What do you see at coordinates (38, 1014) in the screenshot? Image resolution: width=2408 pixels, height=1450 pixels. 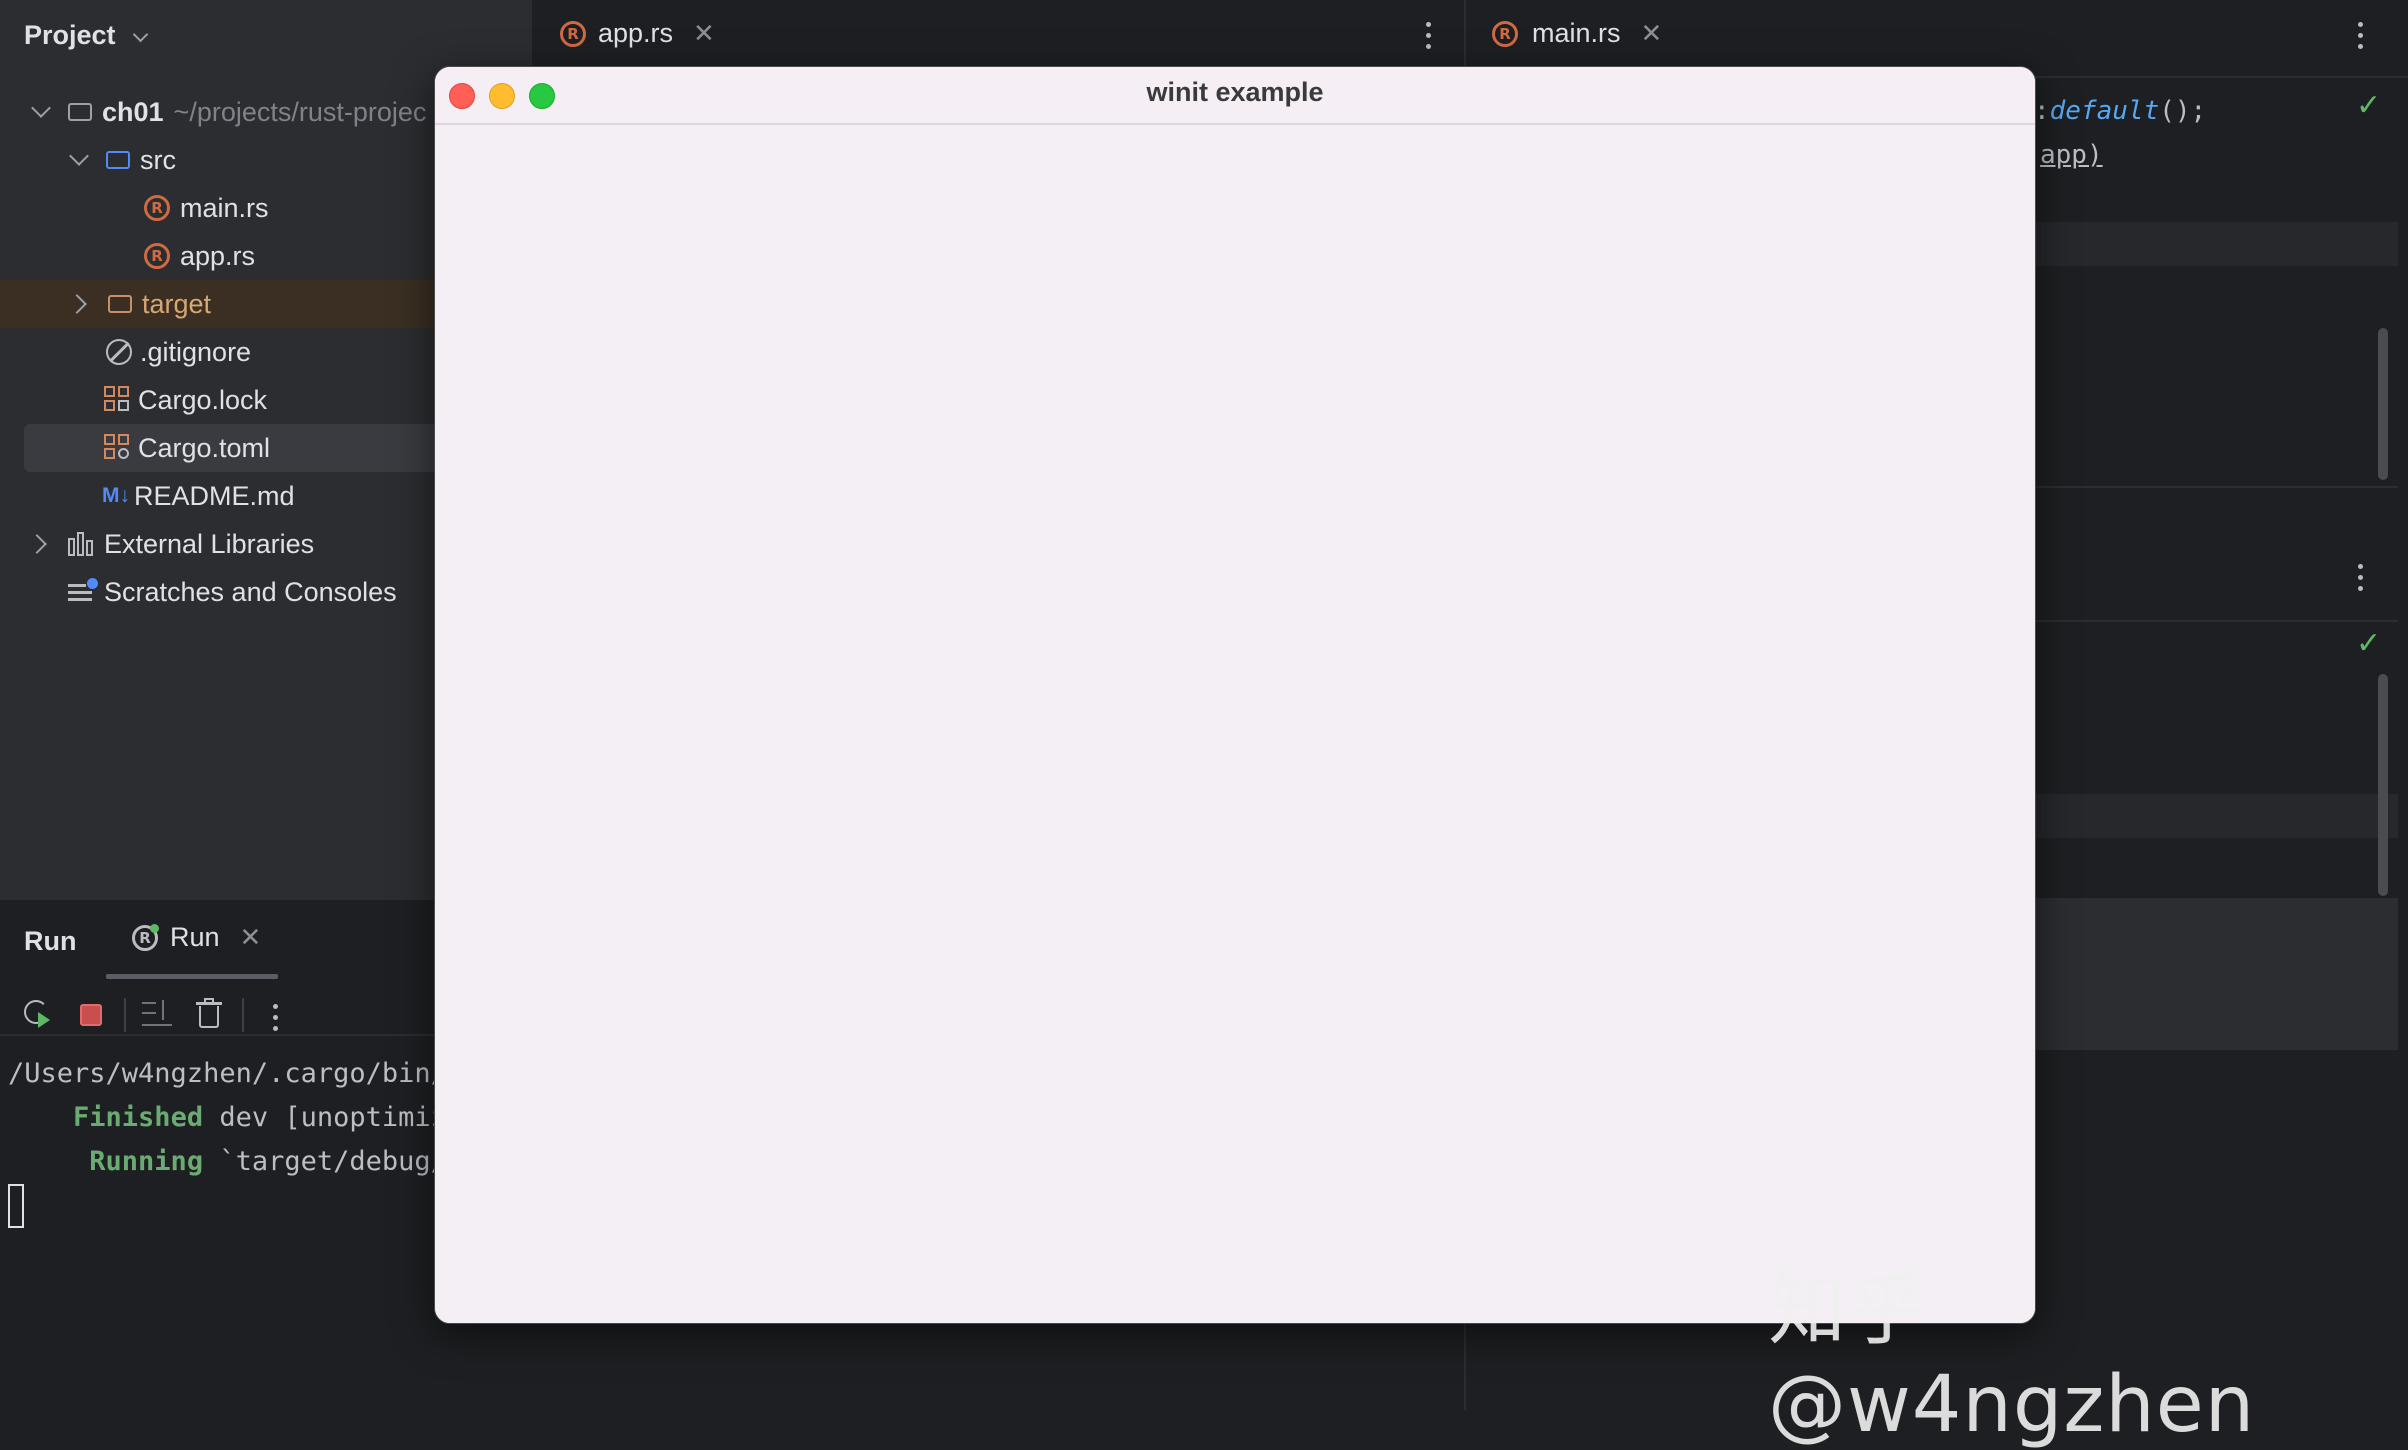 I see `rerun-icon` at bounding box center [38, 1014].